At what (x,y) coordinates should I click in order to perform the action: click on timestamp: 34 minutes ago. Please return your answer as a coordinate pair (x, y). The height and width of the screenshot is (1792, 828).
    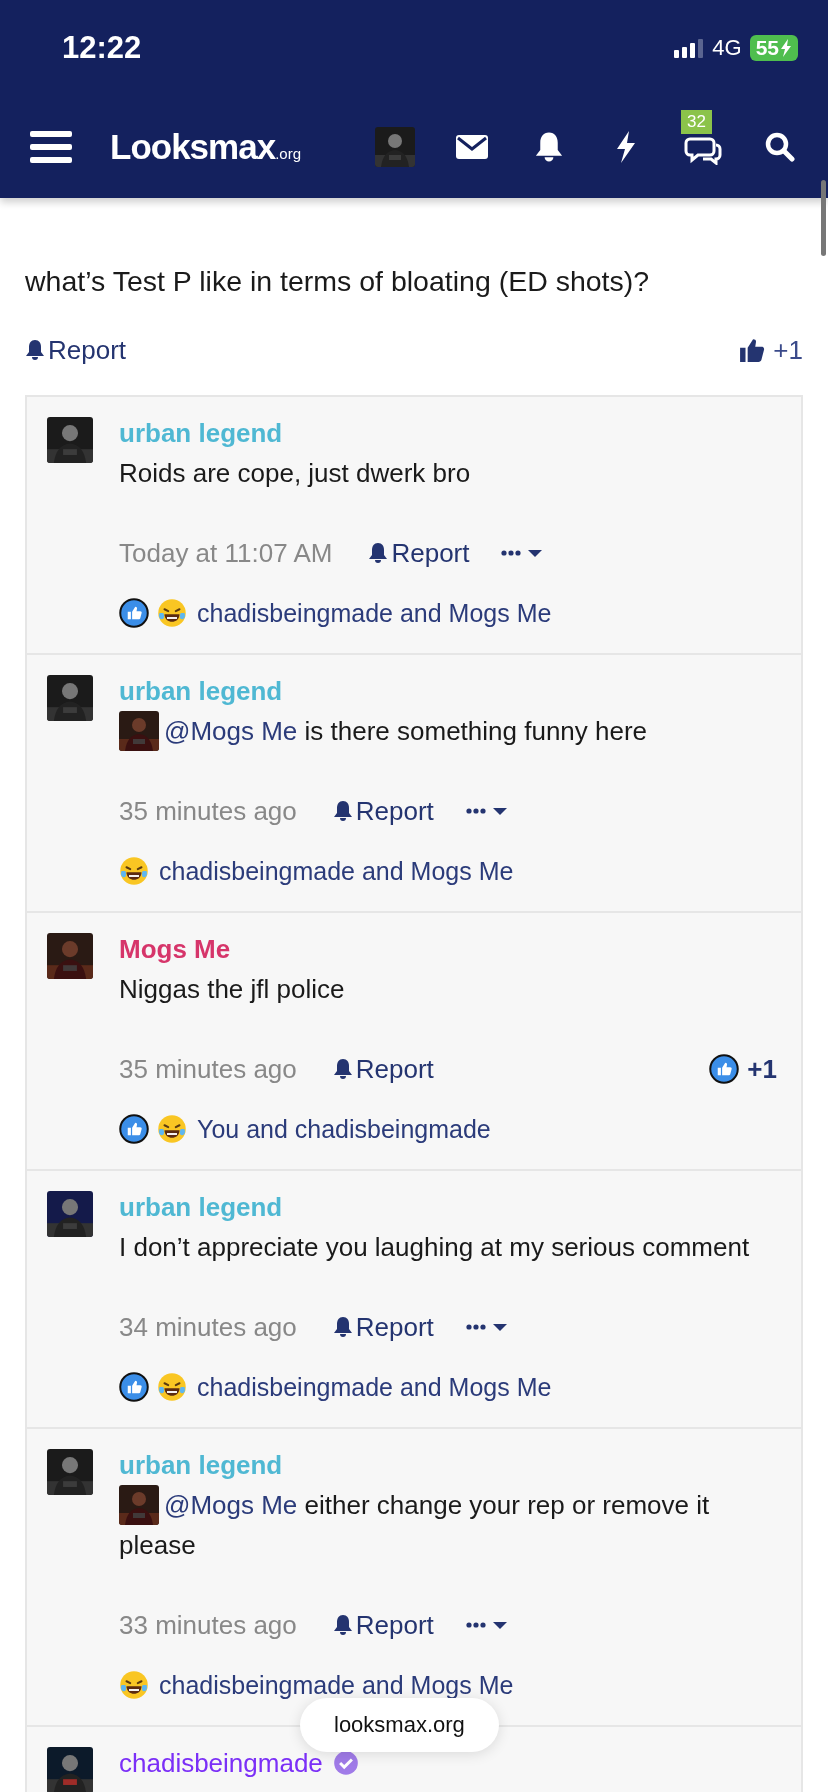
    Looking at the image, I should click on (208, 1327).